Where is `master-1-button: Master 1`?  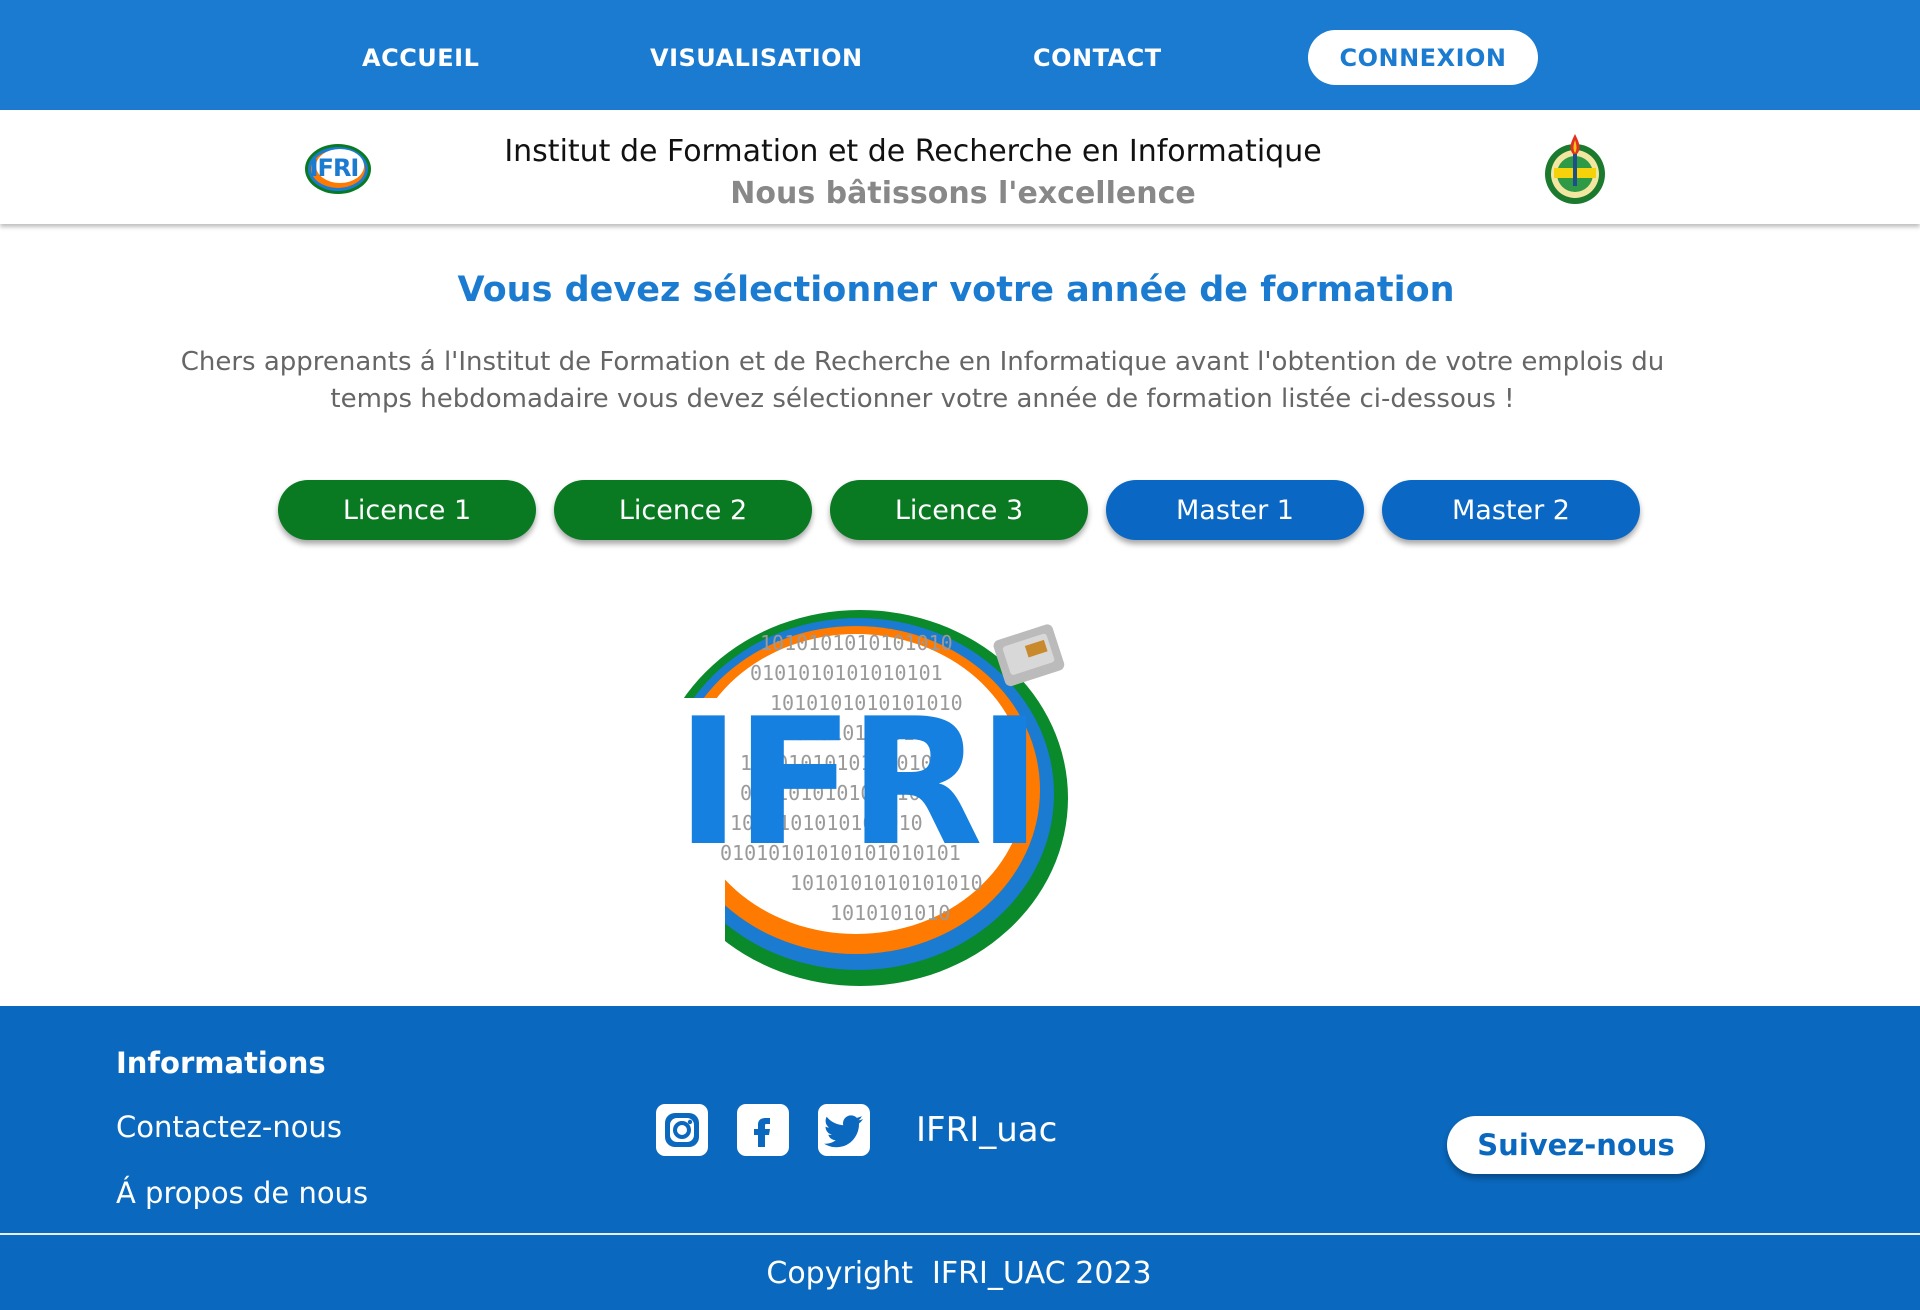 master-1-button: Master 1 is located at coordinates (1235, 510).